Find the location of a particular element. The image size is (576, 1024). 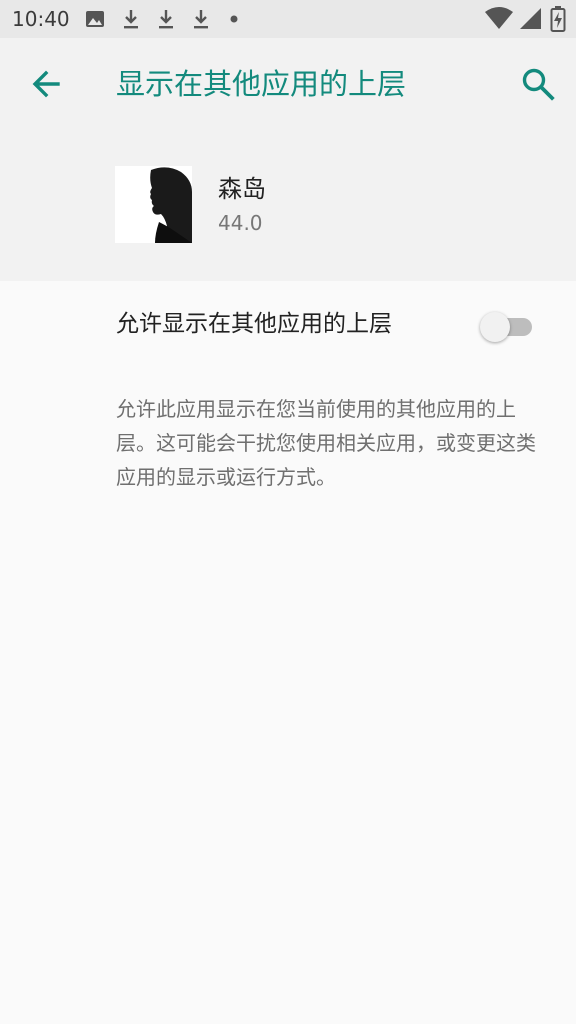

back-button is located at coordinates (46, 84).